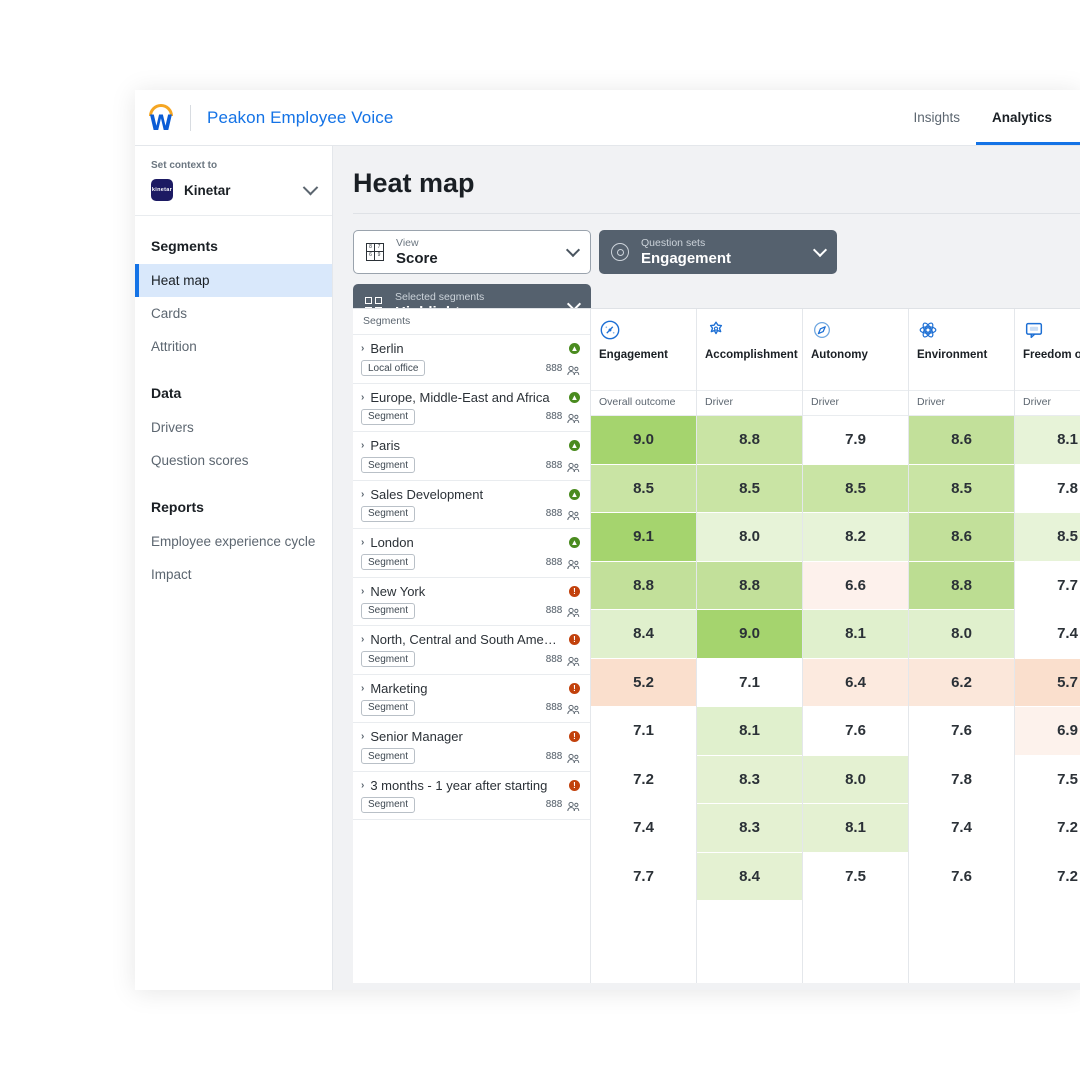 This screenshot has width=1080, height=1080. What do you see at coordinates (855, 440) in the screenshot?
I see `heat-cell: 7.9` at bounding box center [855, 440].